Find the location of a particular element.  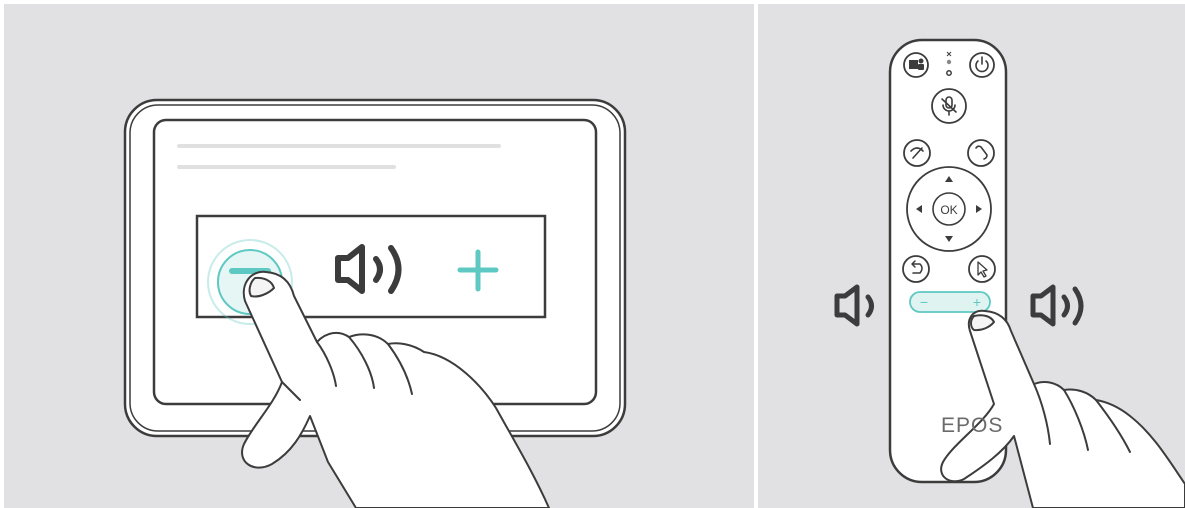

volume-plus-label: + is located at coordinates (977, 302).